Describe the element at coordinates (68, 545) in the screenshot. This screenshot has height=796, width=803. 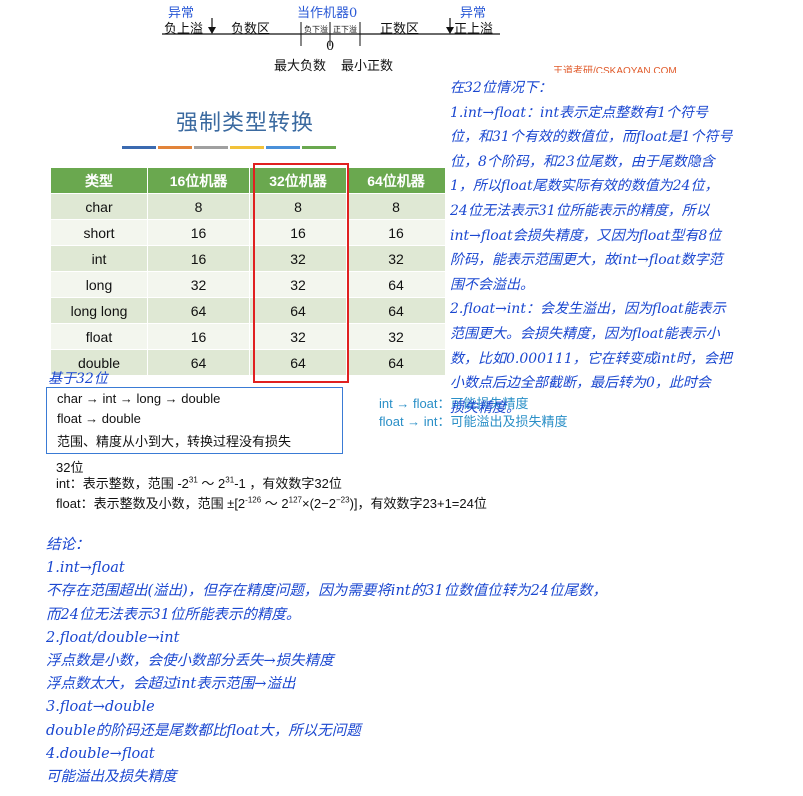
I see `conclusion-line: 结论：` at that location.